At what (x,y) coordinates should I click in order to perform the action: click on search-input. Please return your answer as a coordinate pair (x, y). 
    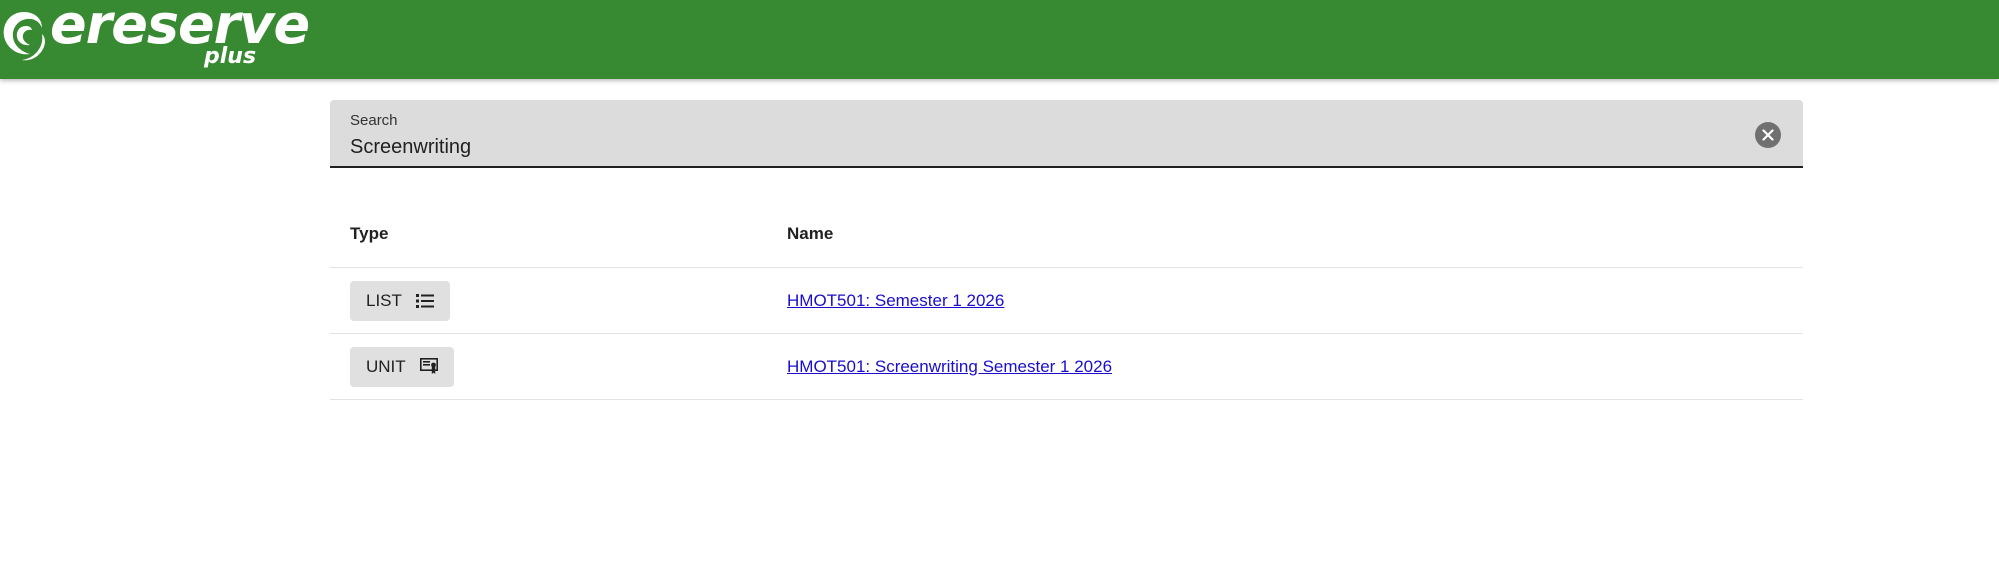
    Looking at the image, I should click on (1040, 147).